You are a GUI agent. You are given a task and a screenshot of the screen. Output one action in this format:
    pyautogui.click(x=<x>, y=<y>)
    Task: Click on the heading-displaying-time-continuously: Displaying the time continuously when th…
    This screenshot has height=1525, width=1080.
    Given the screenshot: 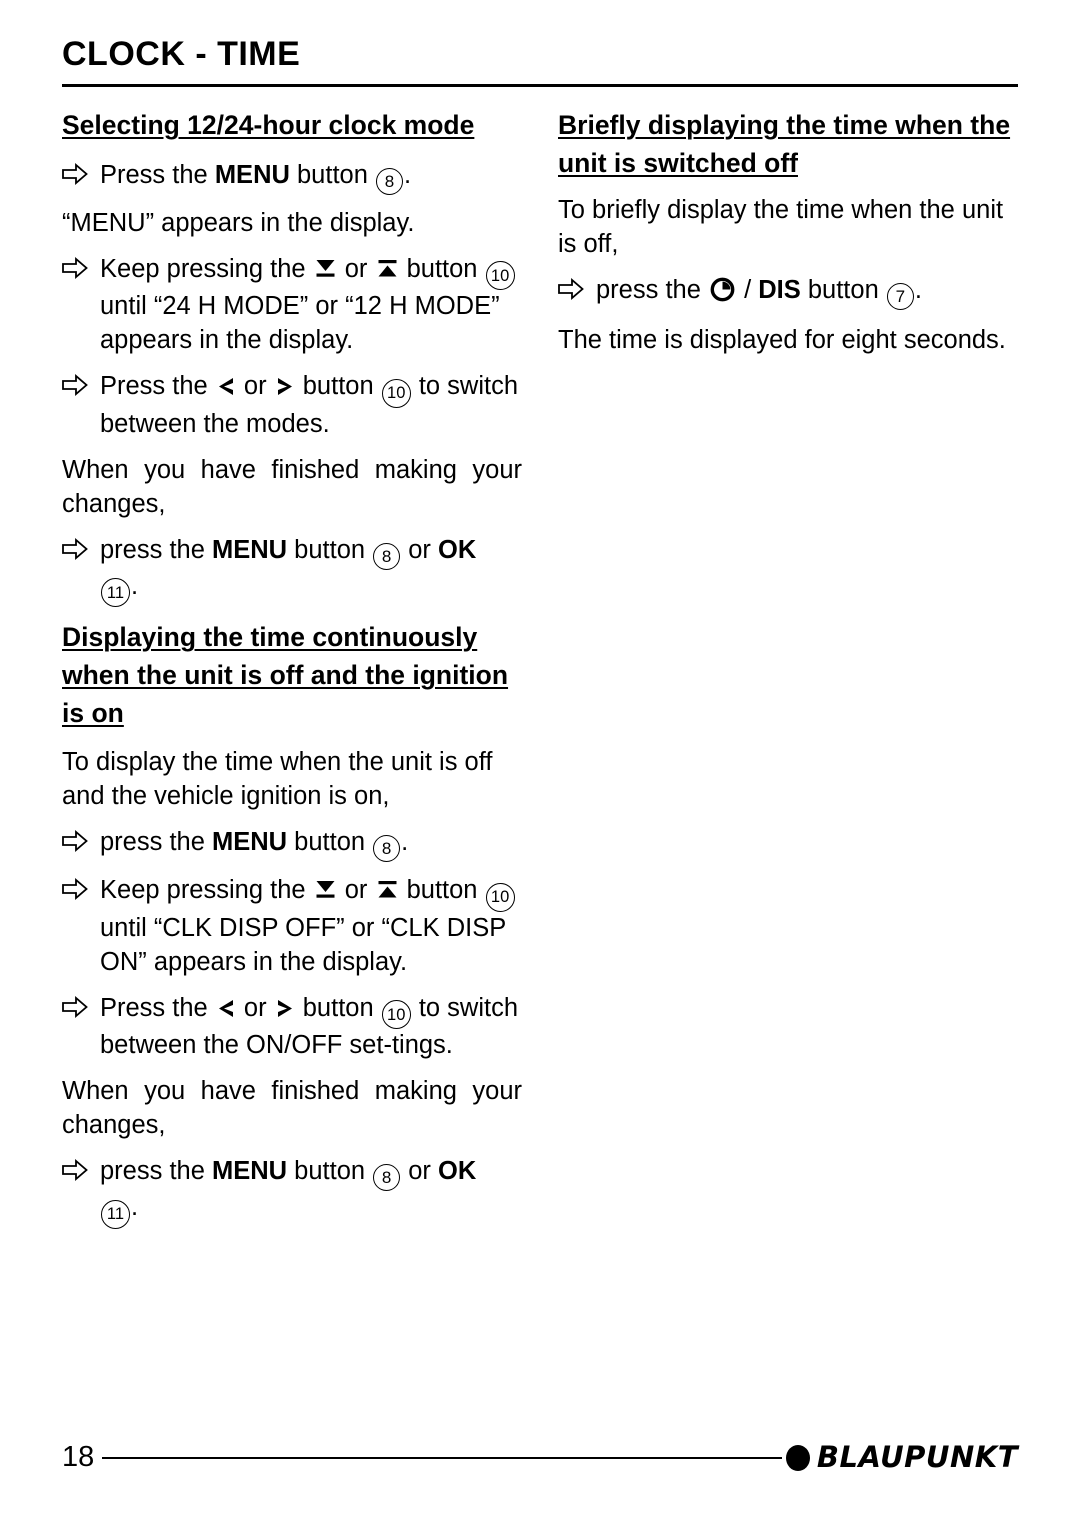 What is the action you would take?
    pyautogui.click(x=285, y=675)
    